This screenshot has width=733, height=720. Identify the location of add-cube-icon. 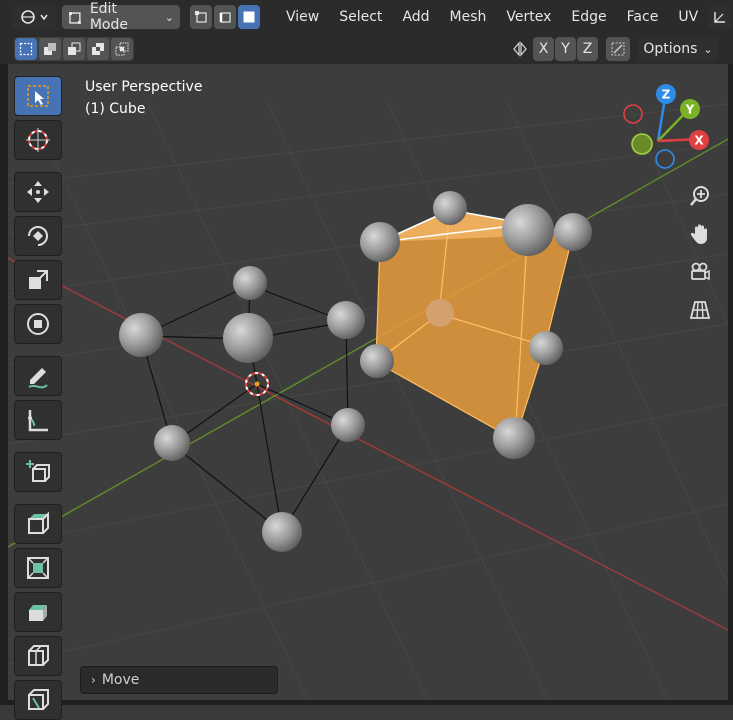
(38, 471).